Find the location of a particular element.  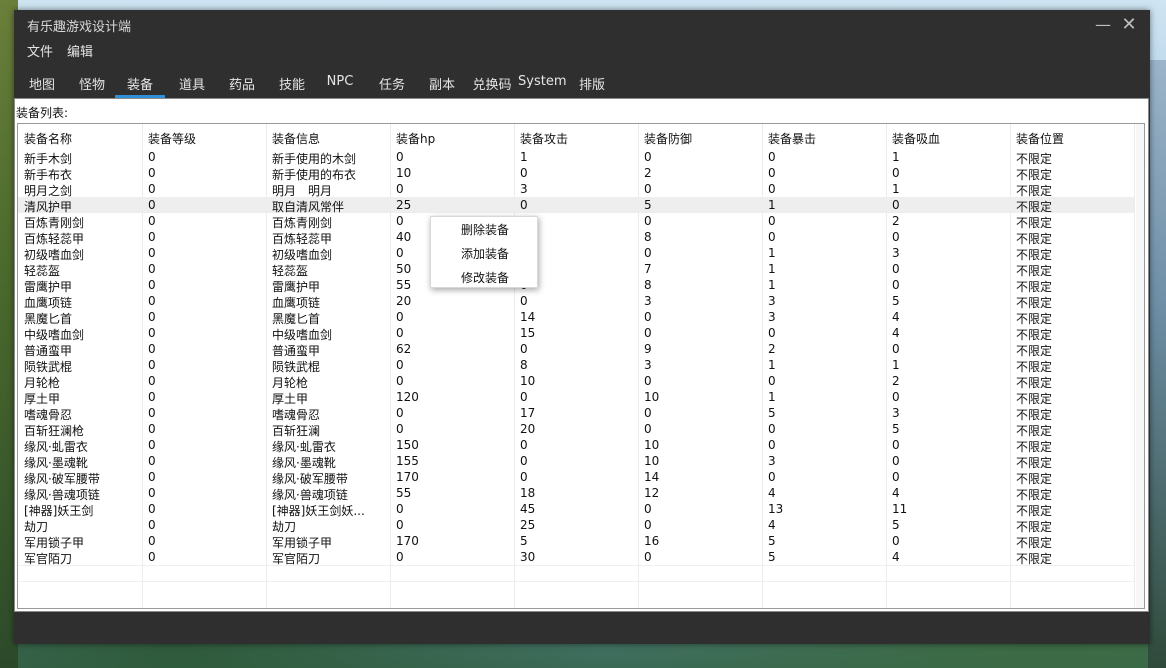

table-row: 缘风·墨魂靴 0 缘风·墨魂靴 155 0 10 3 0 不限定 is located at coordinates (576, 461).